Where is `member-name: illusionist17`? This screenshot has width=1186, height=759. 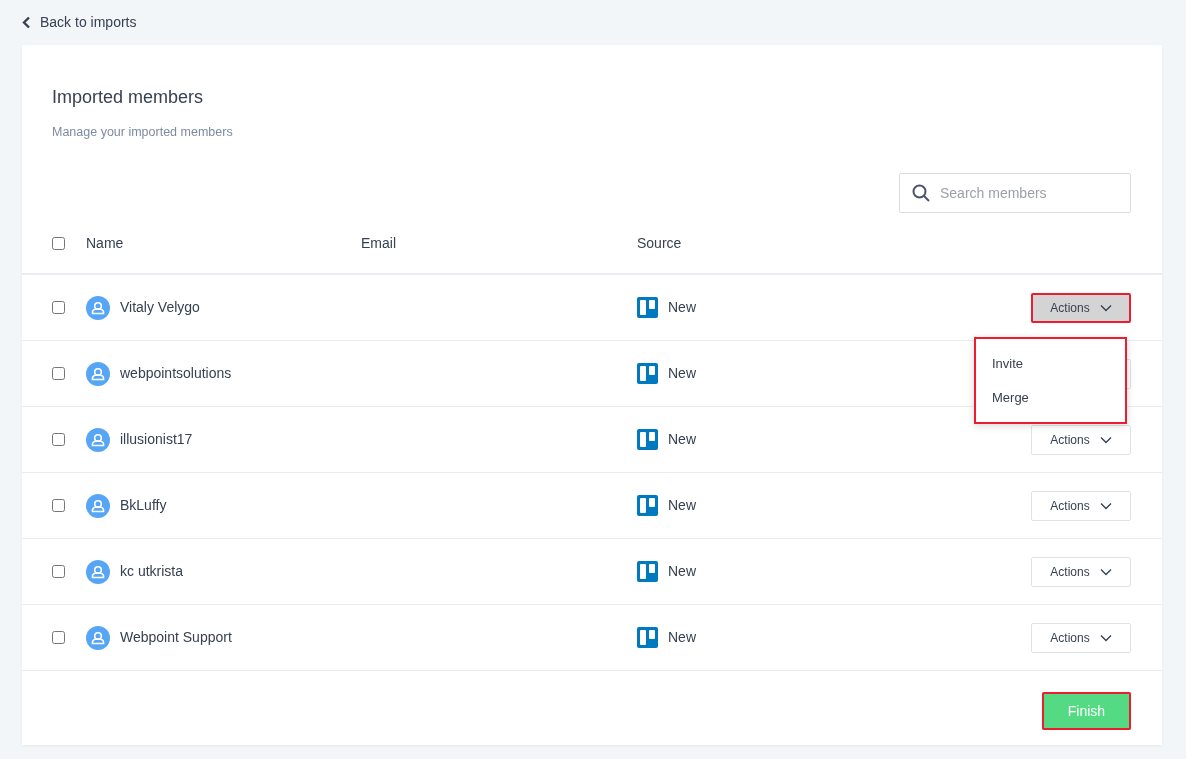 member-name: illusionist17 is located at coordinates (156, 440).